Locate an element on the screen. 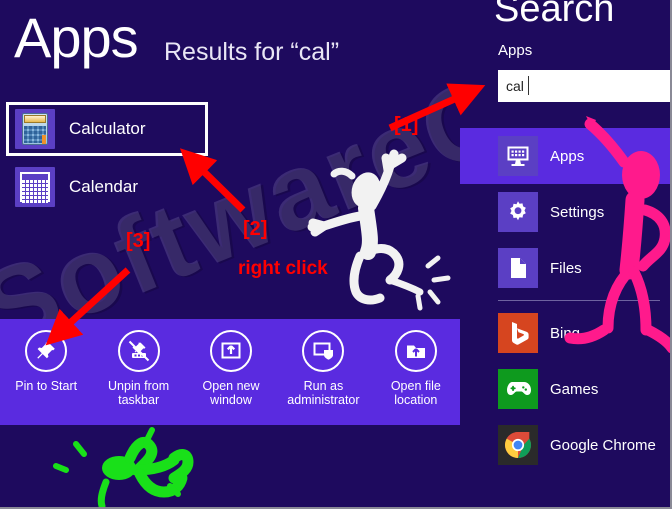 Image resolution: width=672 pixels, height=509 pixels. bing-icon is located at coordinates (518, 333).